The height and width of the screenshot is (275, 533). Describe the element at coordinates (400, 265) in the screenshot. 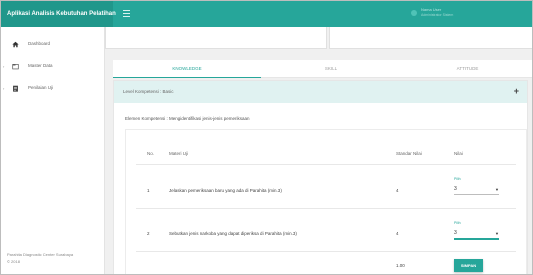

I see `total-value: 1.00` at that location.